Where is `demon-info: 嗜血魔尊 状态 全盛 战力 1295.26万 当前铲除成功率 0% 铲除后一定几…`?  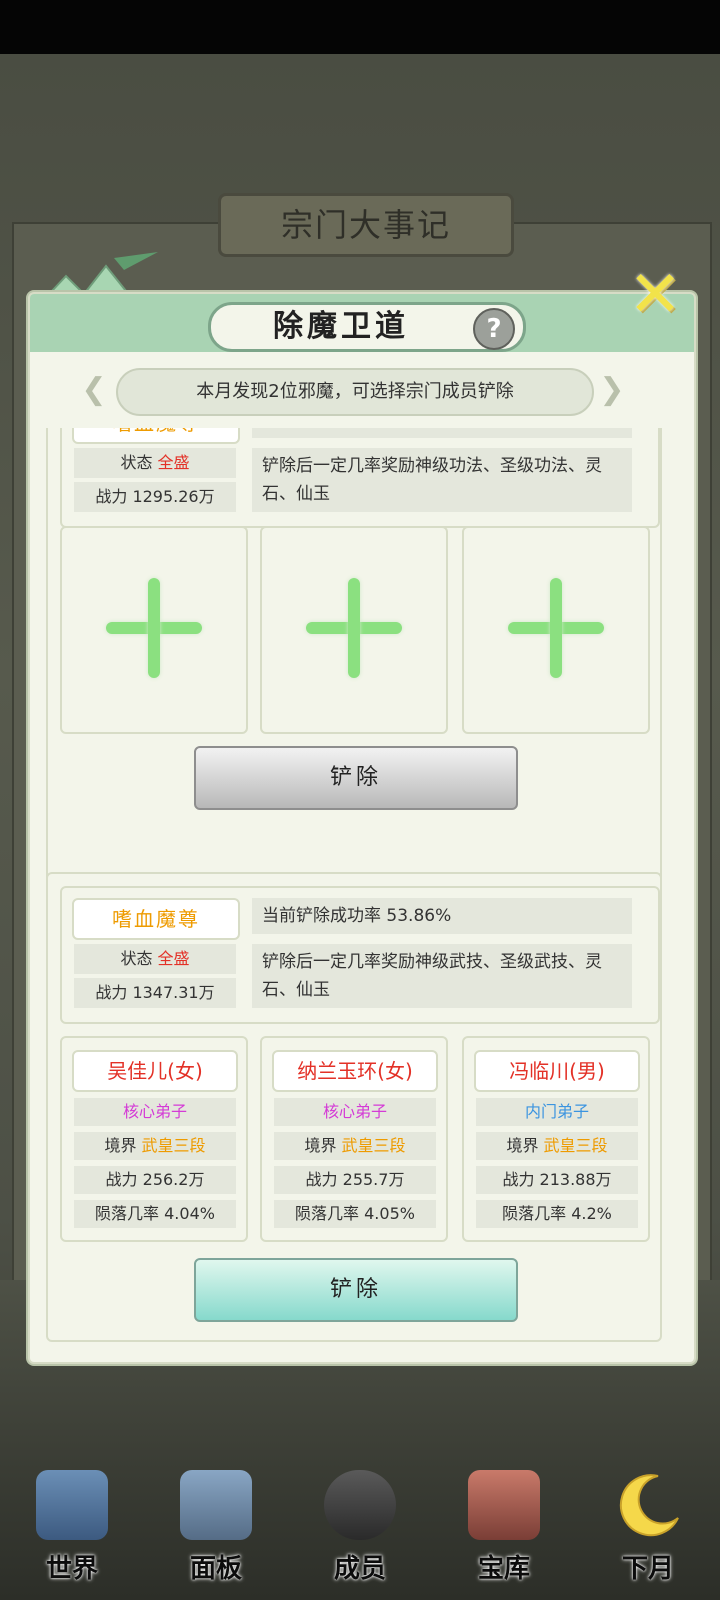
demon-info: 嗜血魔尊 状态 全盛 战力 1295.26万 当前铲除成功率 0% 铲除后一定几… is located at coordinates (360, 478).